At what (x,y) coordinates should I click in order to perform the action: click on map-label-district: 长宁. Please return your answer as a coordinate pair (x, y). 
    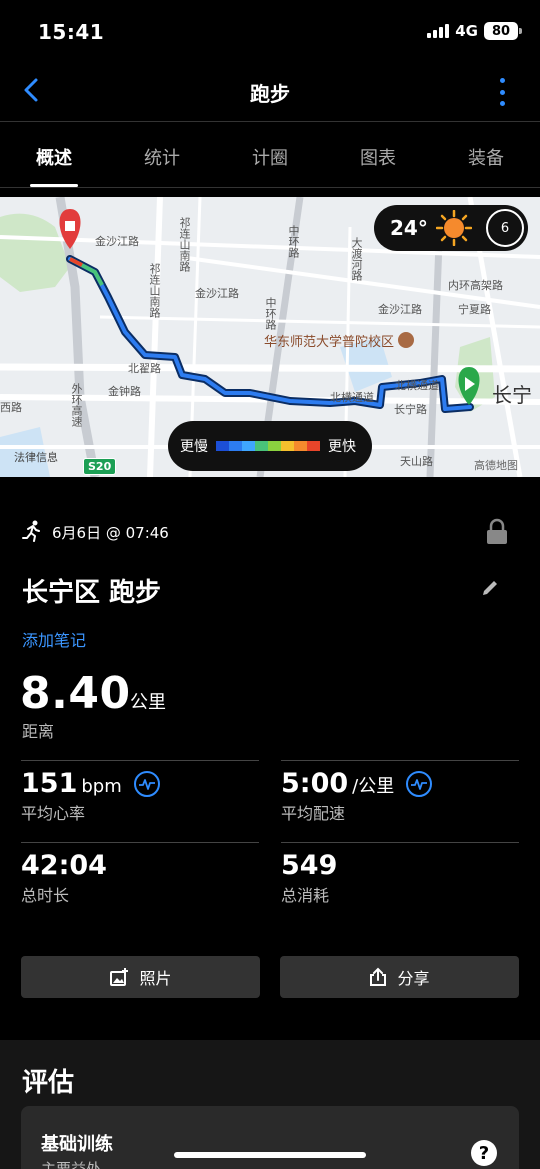
    Looking at the image, I should click on (512, 395).